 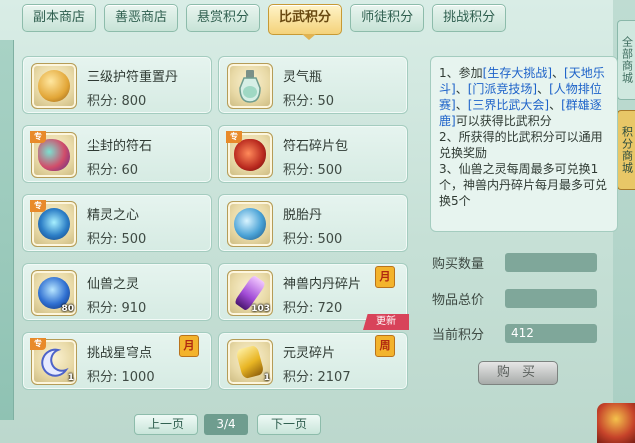 What do you see at coordinates (166, 424) in the screenshot?
I see `prev-page-button: 上一页` at bounding box center [166, 424].